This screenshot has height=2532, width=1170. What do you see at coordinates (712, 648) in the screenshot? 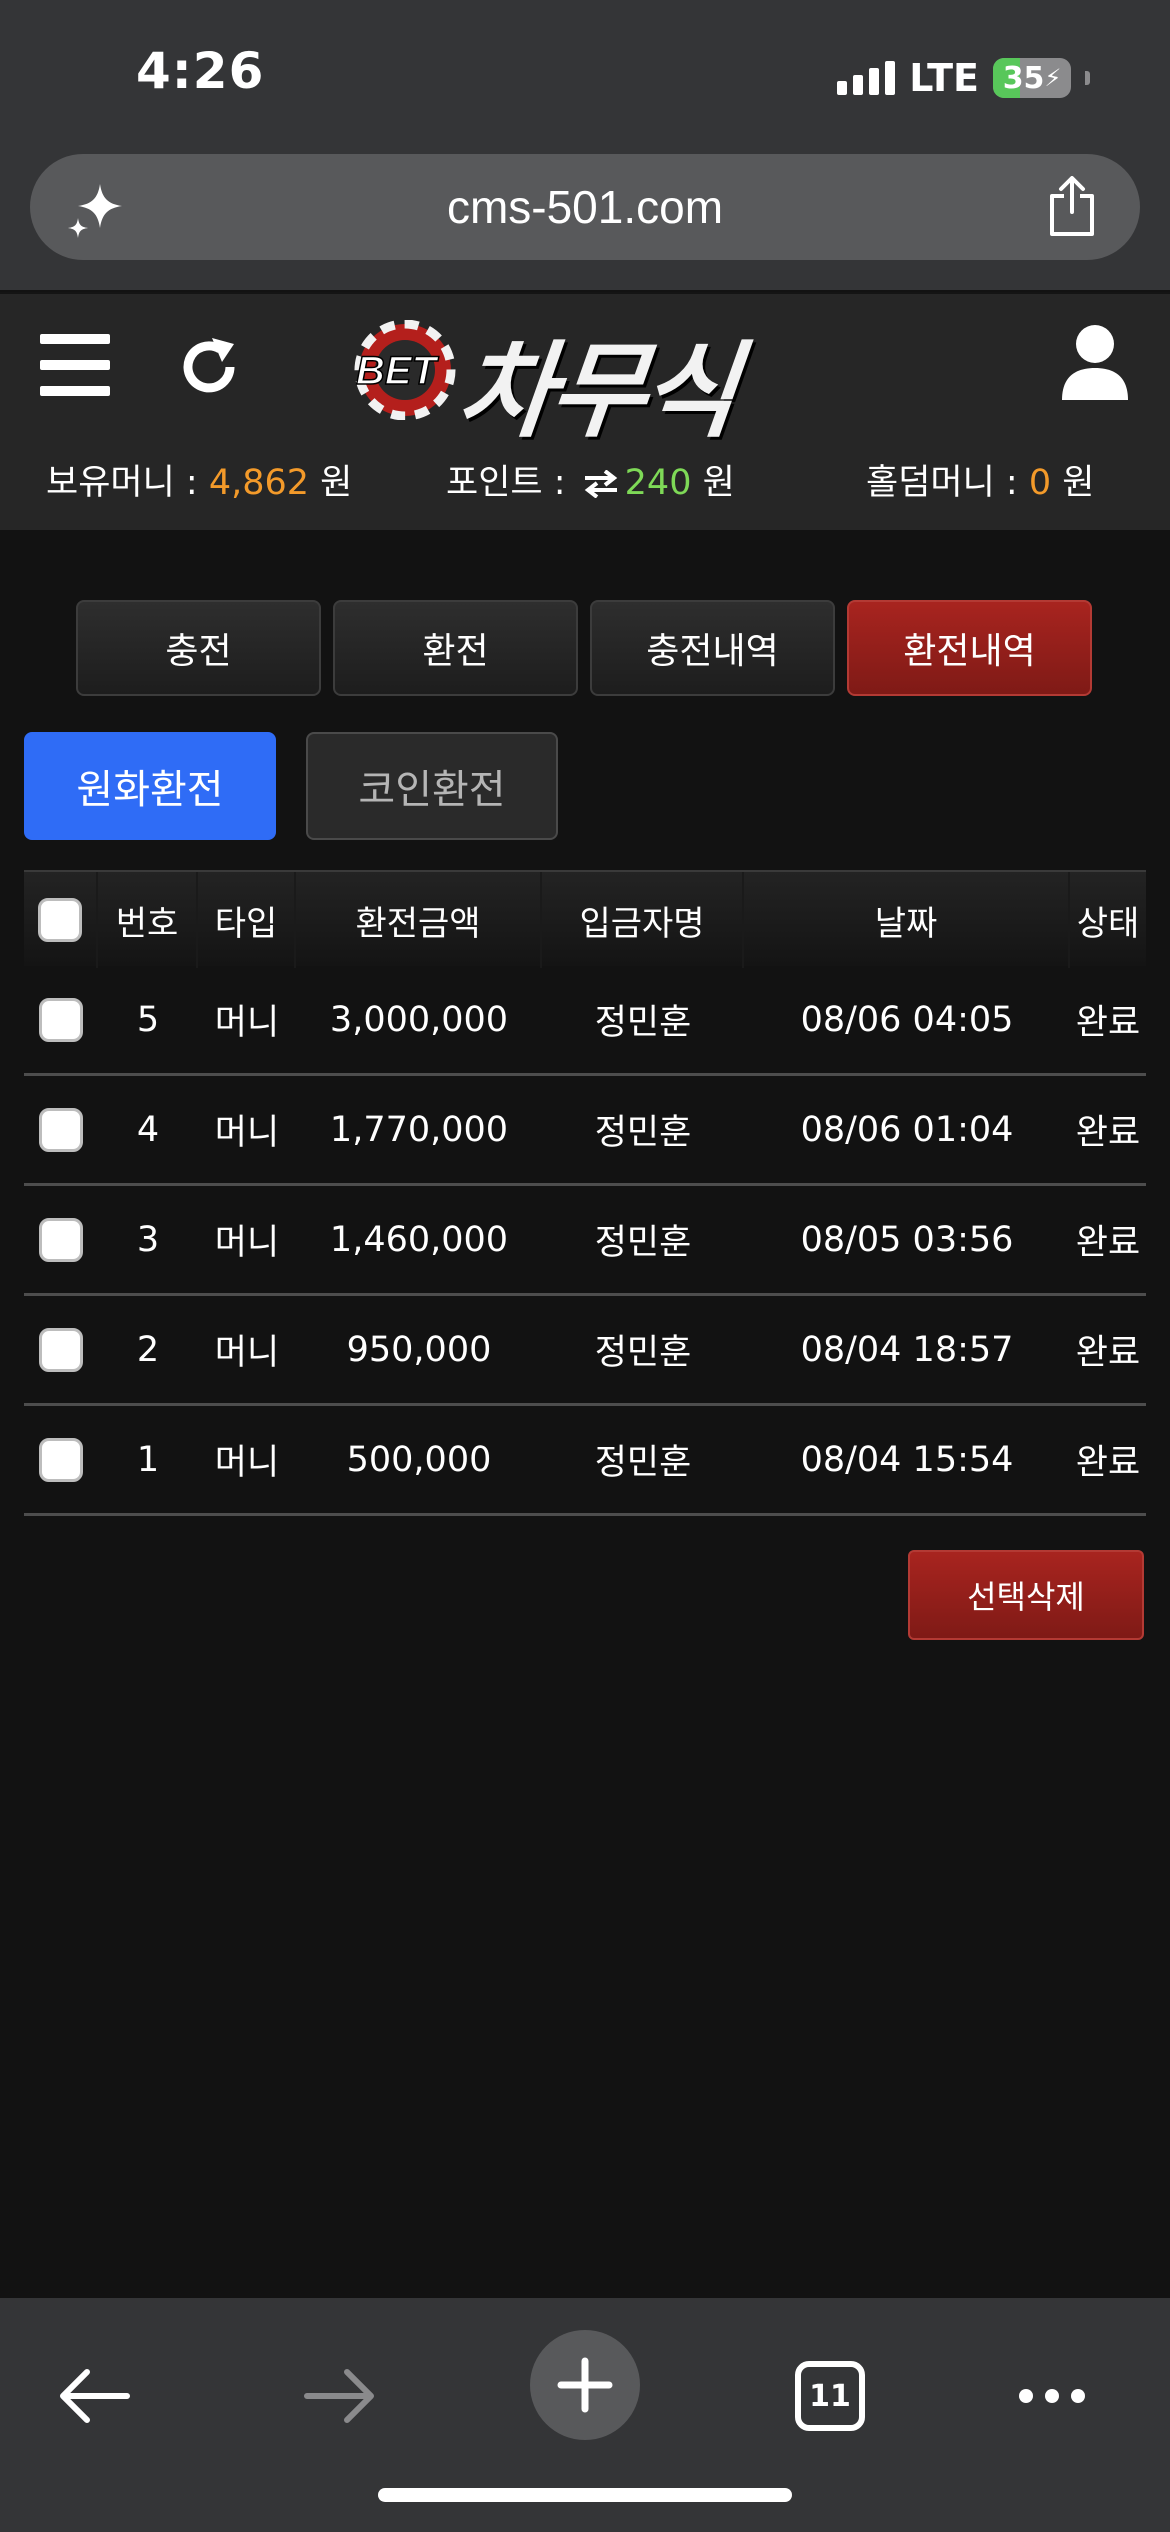
I see `tab-deposit-history: 충전내역` at bounding box center [712, 648].